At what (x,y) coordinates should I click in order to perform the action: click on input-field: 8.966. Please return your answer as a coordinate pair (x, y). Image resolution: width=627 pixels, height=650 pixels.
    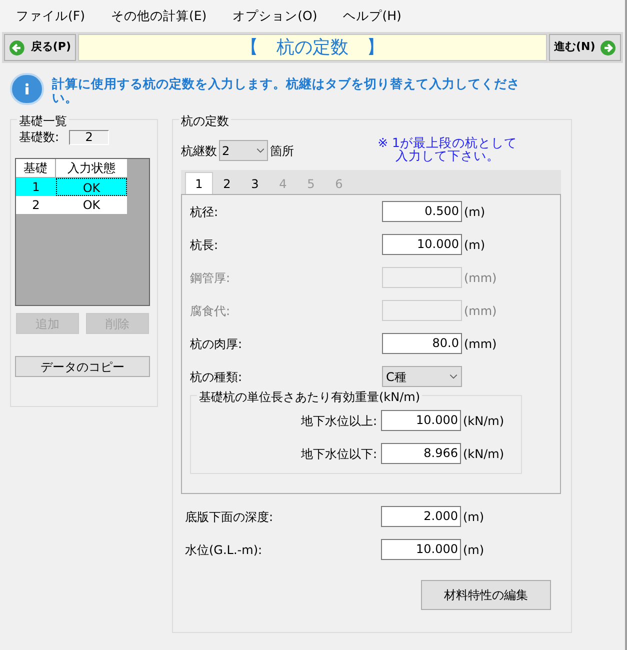
    Looking at the image, I should click on (421, 453).